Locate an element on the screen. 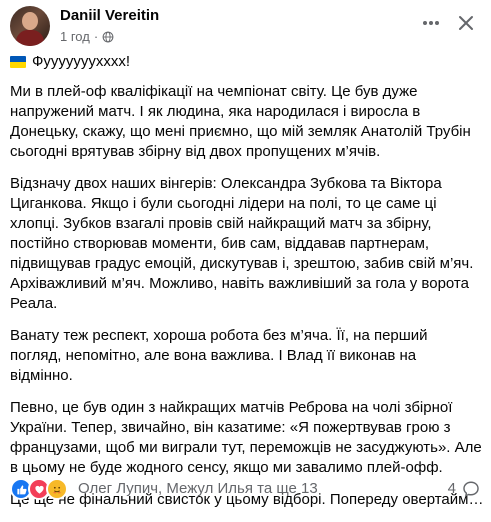 This screenshot has height=522, width=491. avatar-shirt is located at coordinates (30, 38).